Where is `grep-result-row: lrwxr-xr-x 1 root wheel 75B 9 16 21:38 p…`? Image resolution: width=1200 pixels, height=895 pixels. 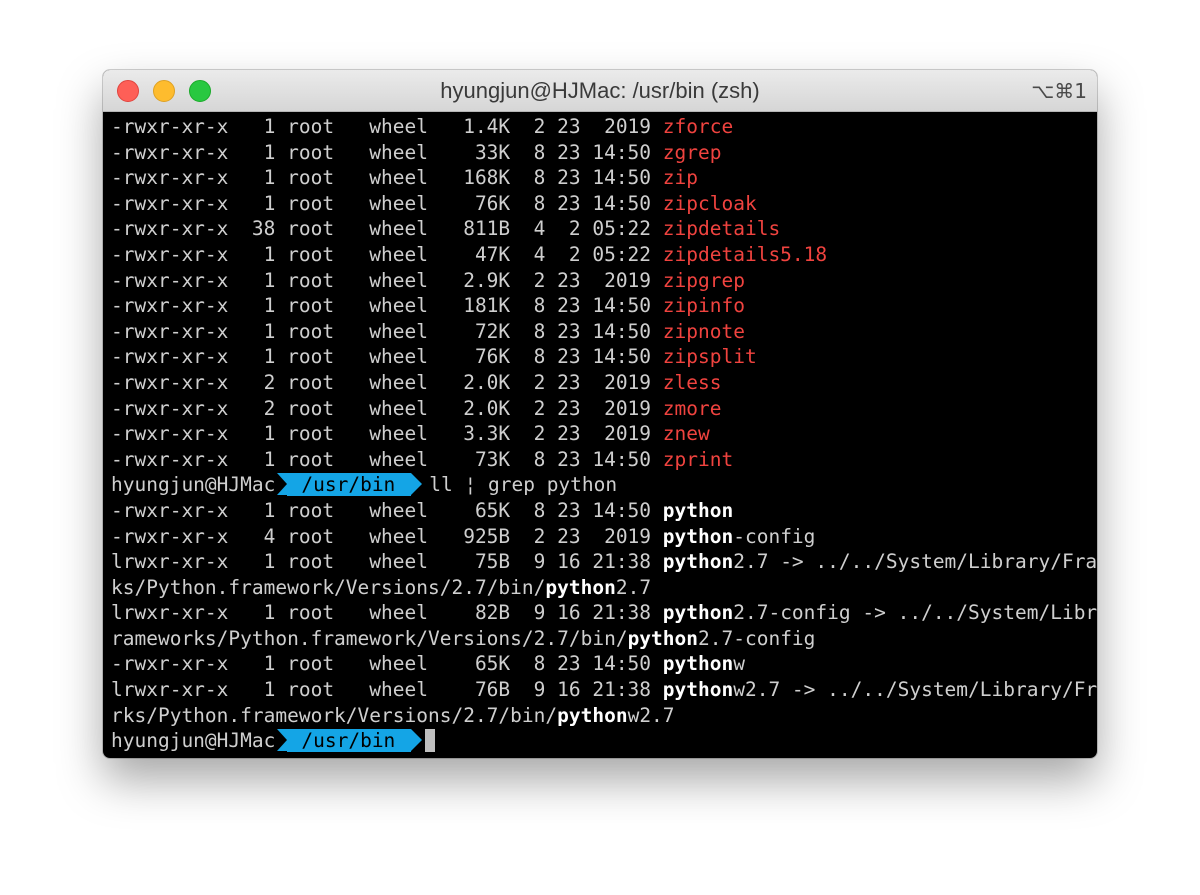 grep-result-row: lrwxr-xr-x 1 root wheel 75B 9 16 21:38 p… is located at coordinates (604, 562).